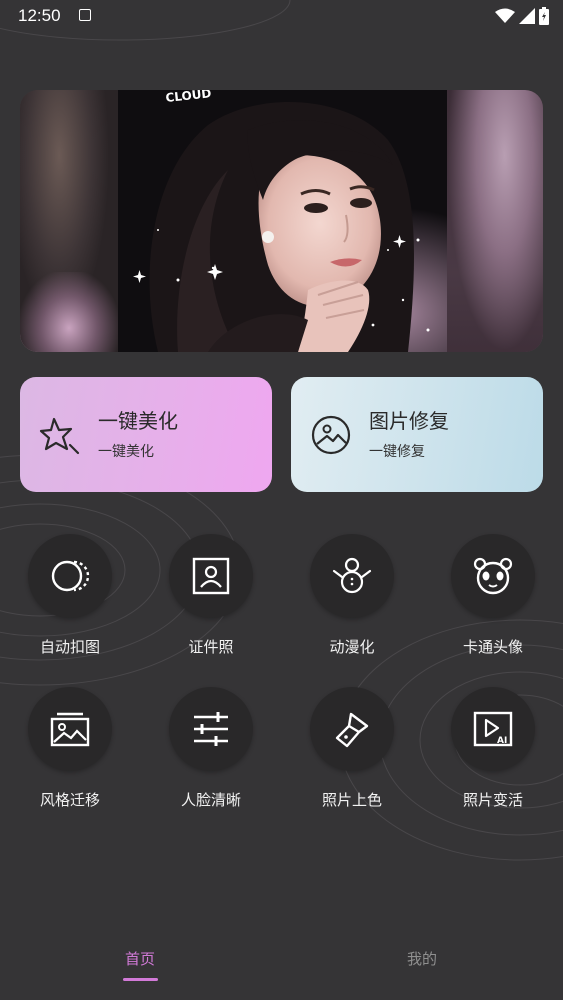  Describe the element at coordinates (69, 221) in the screenshot. I see `banner-prev-slide` at that location.